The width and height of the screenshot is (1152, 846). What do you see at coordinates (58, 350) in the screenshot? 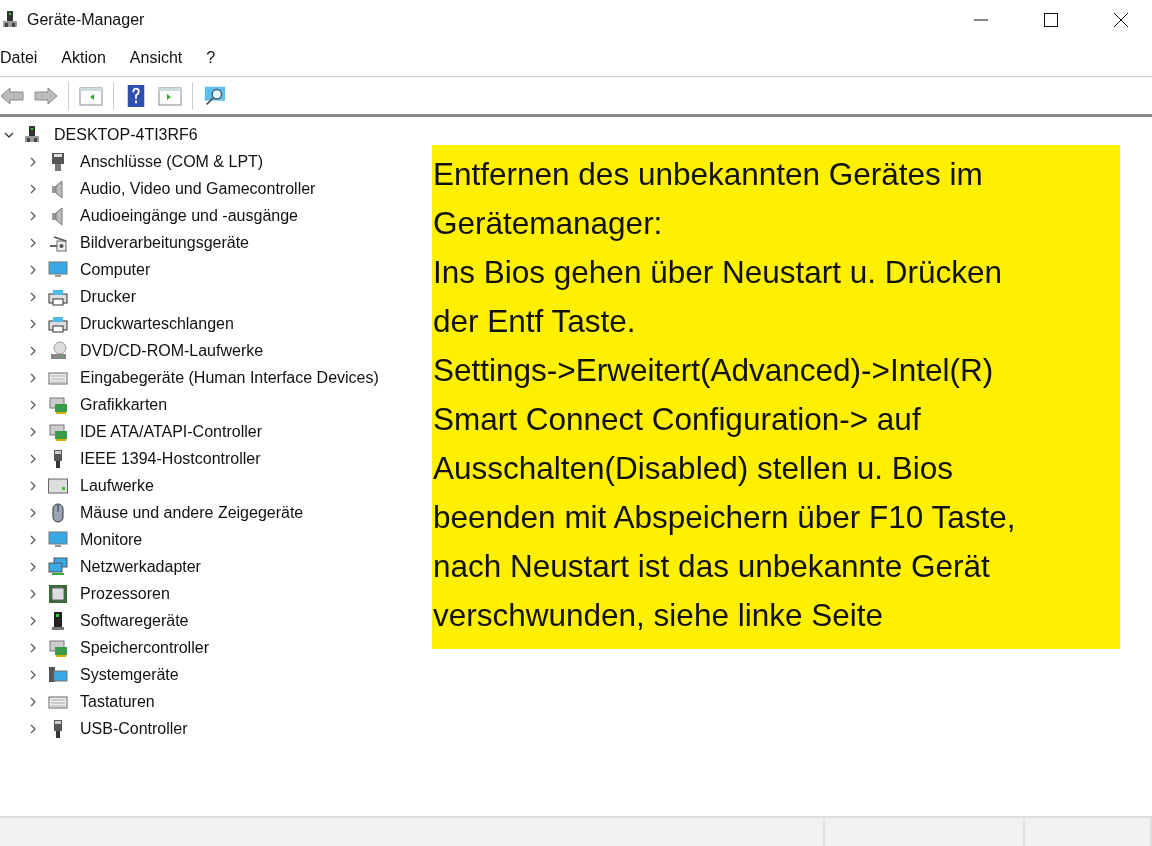
I see `disc-drive-icon` at bounding box center [58, 350].